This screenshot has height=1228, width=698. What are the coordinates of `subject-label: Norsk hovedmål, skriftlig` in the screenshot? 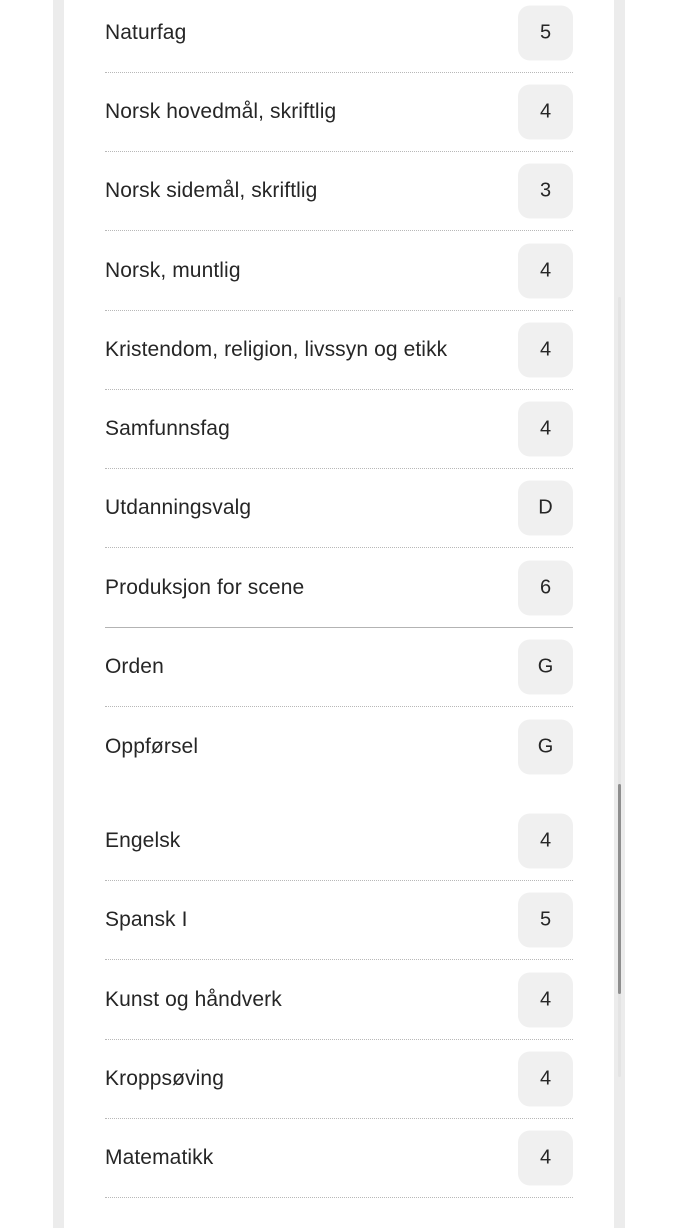 It's located at (221, 111).